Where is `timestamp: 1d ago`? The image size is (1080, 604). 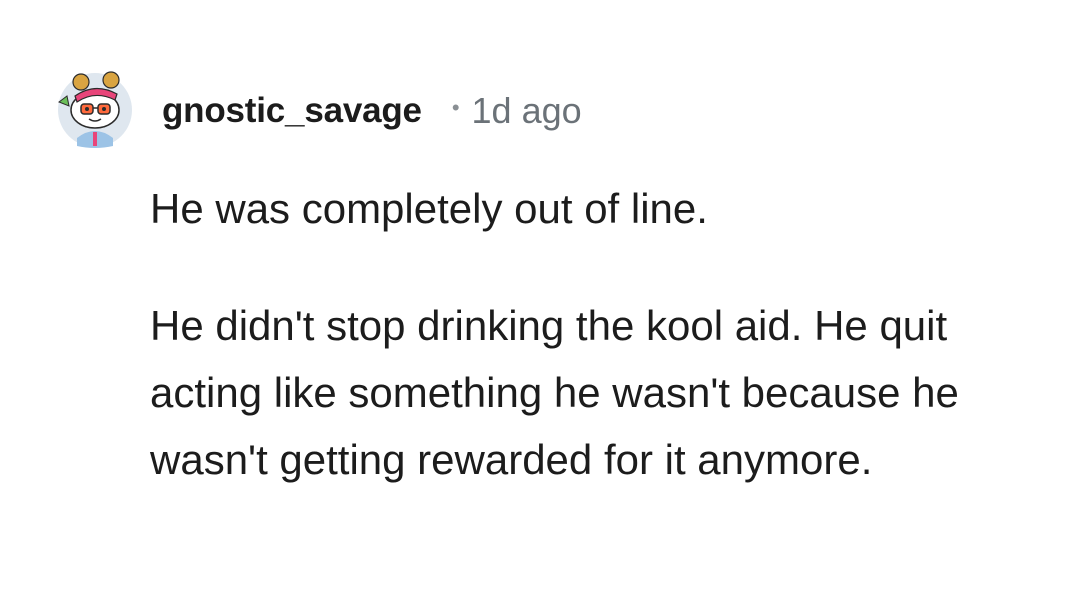
timestamp: 1d ago is located at coordinates (526, 110).